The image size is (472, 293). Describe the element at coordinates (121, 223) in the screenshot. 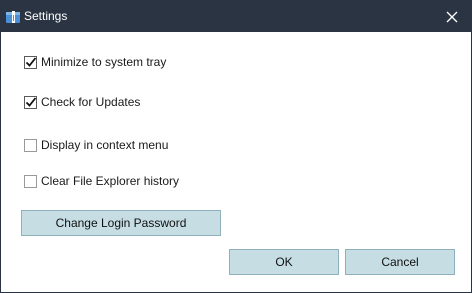

I see `change-login-password-button: Change Login Password` at that location.